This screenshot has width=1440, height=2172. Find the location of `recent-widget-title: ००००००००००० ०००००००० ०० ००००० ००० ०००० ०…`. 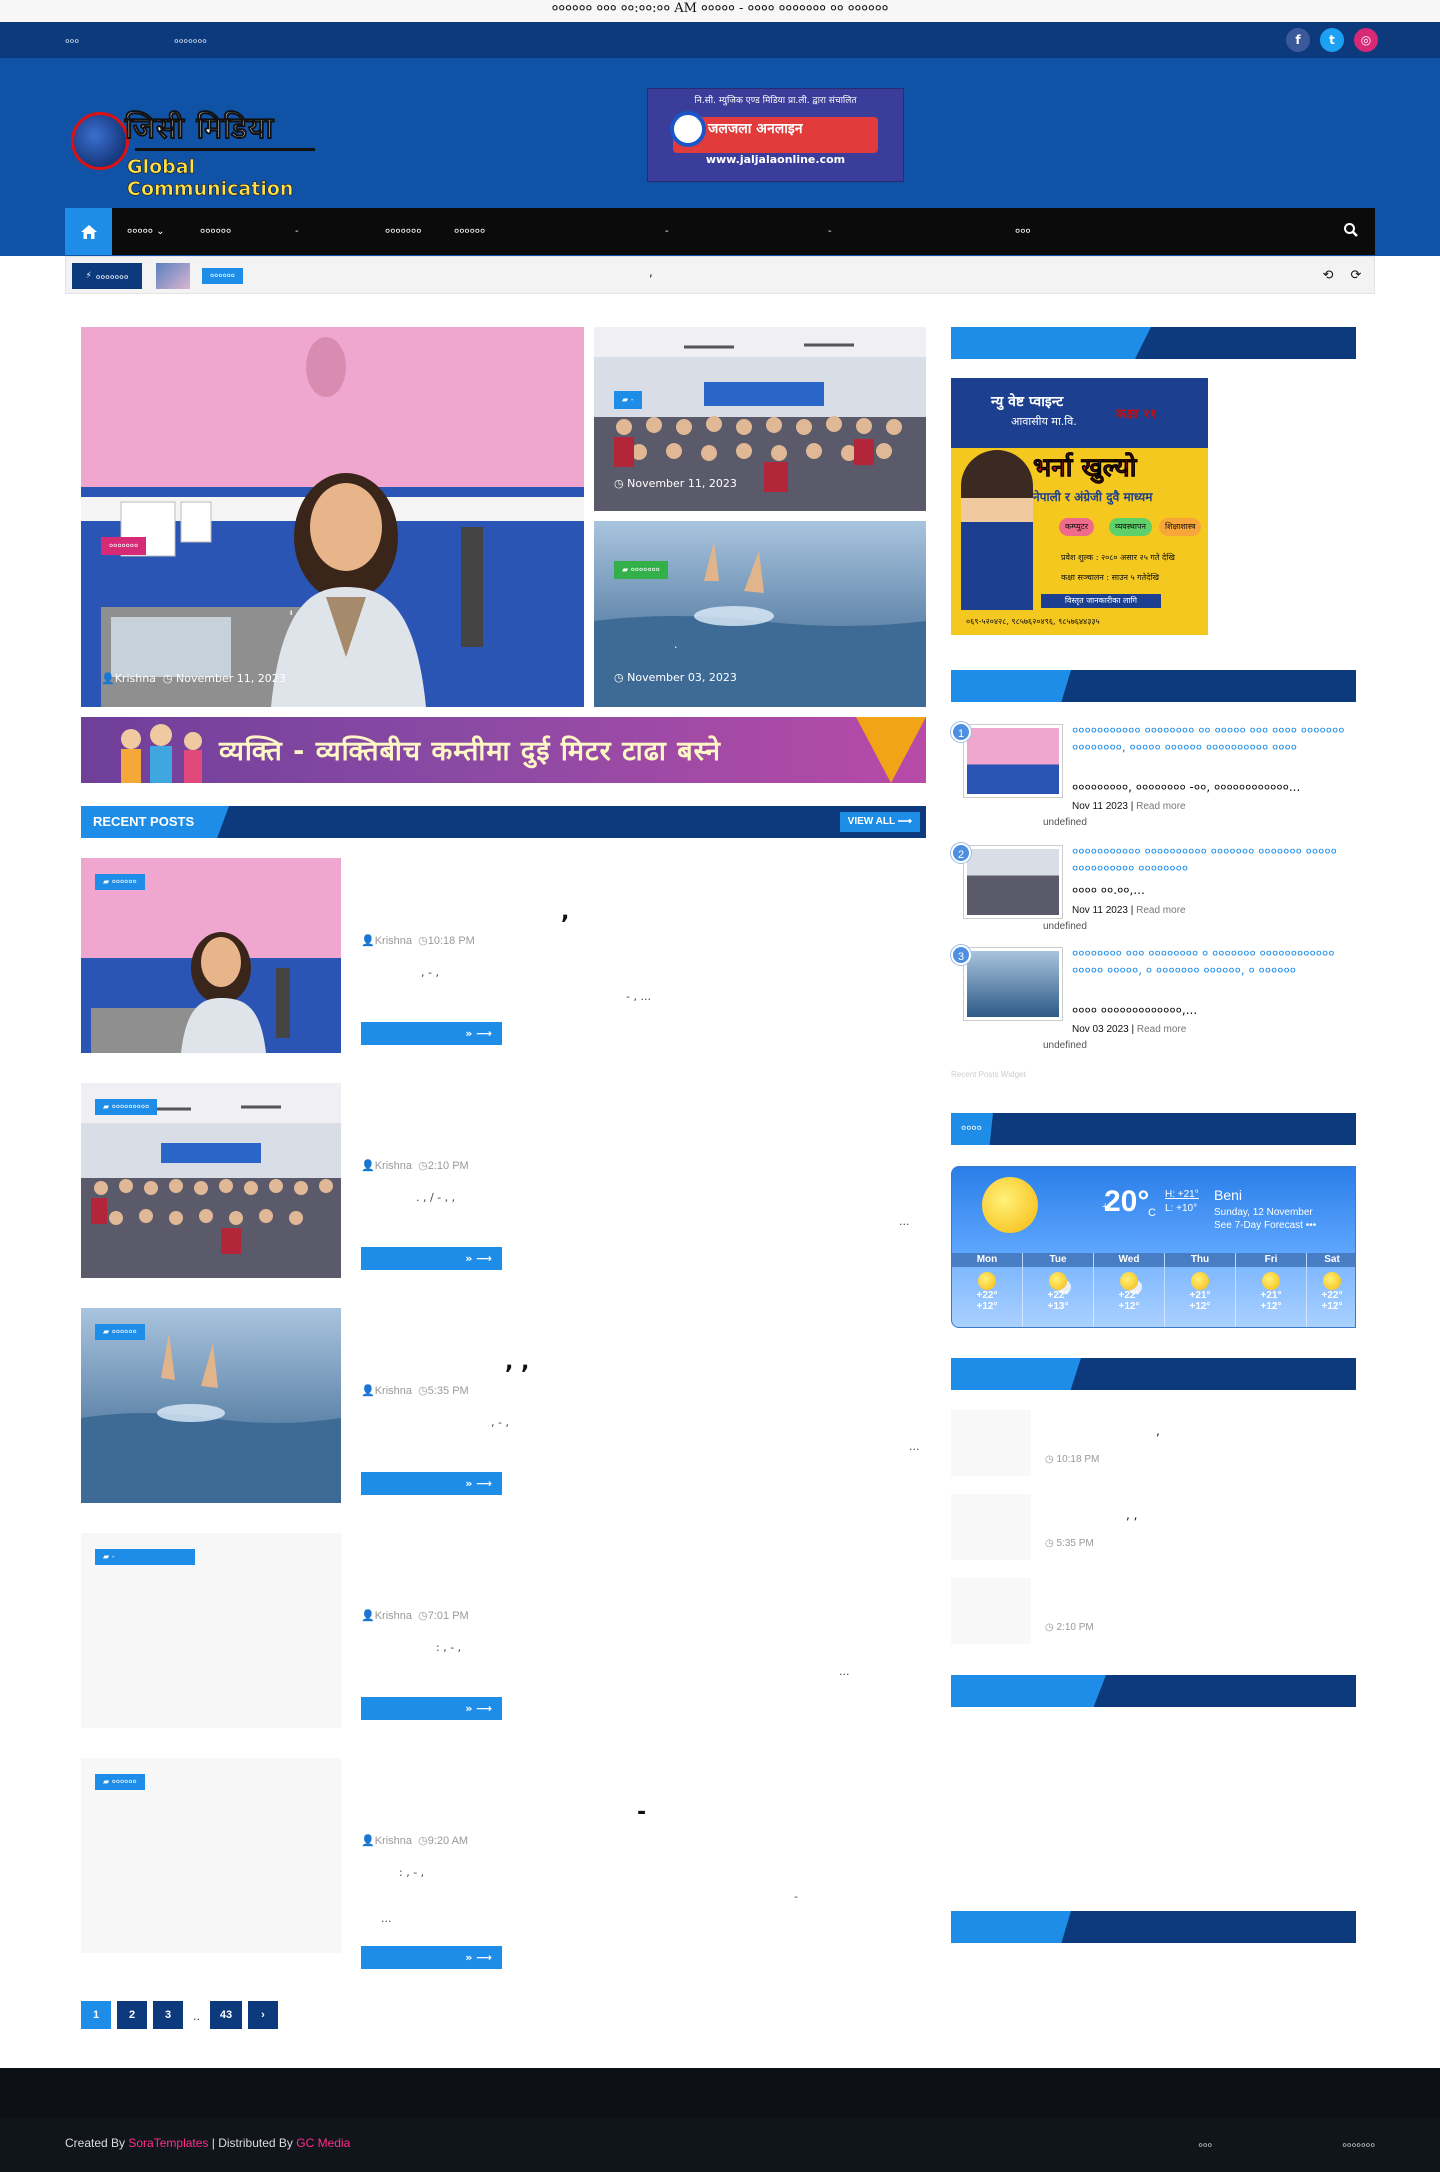

recent-widget-title: ००००००००००० ०००००००० ०० ००००० ००० ०००० ०… is located at coordinates (1212, 739).